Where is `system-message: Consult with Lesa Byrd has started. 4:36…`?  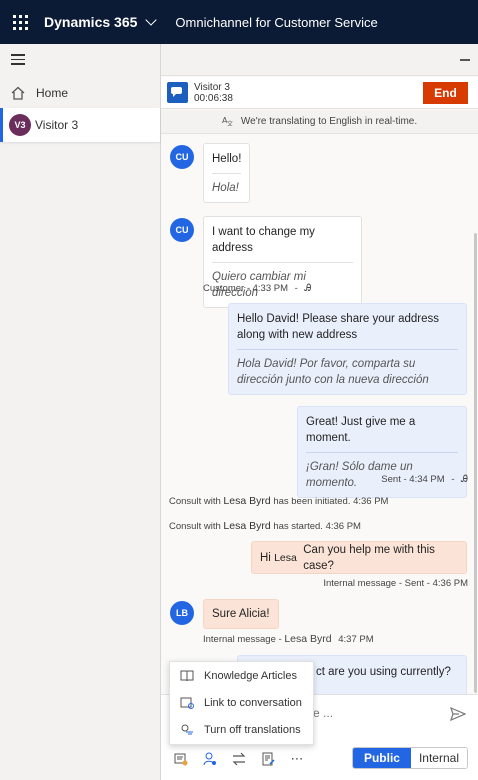 system-message: Consult with Lesa Byrd has started. 4:36… is located at coordinates (265, 526).